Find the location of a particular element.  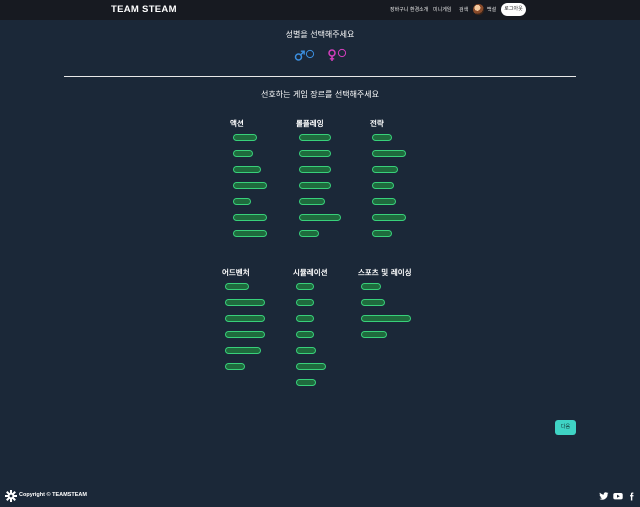

female-radio is located at coordinates (342, 53).